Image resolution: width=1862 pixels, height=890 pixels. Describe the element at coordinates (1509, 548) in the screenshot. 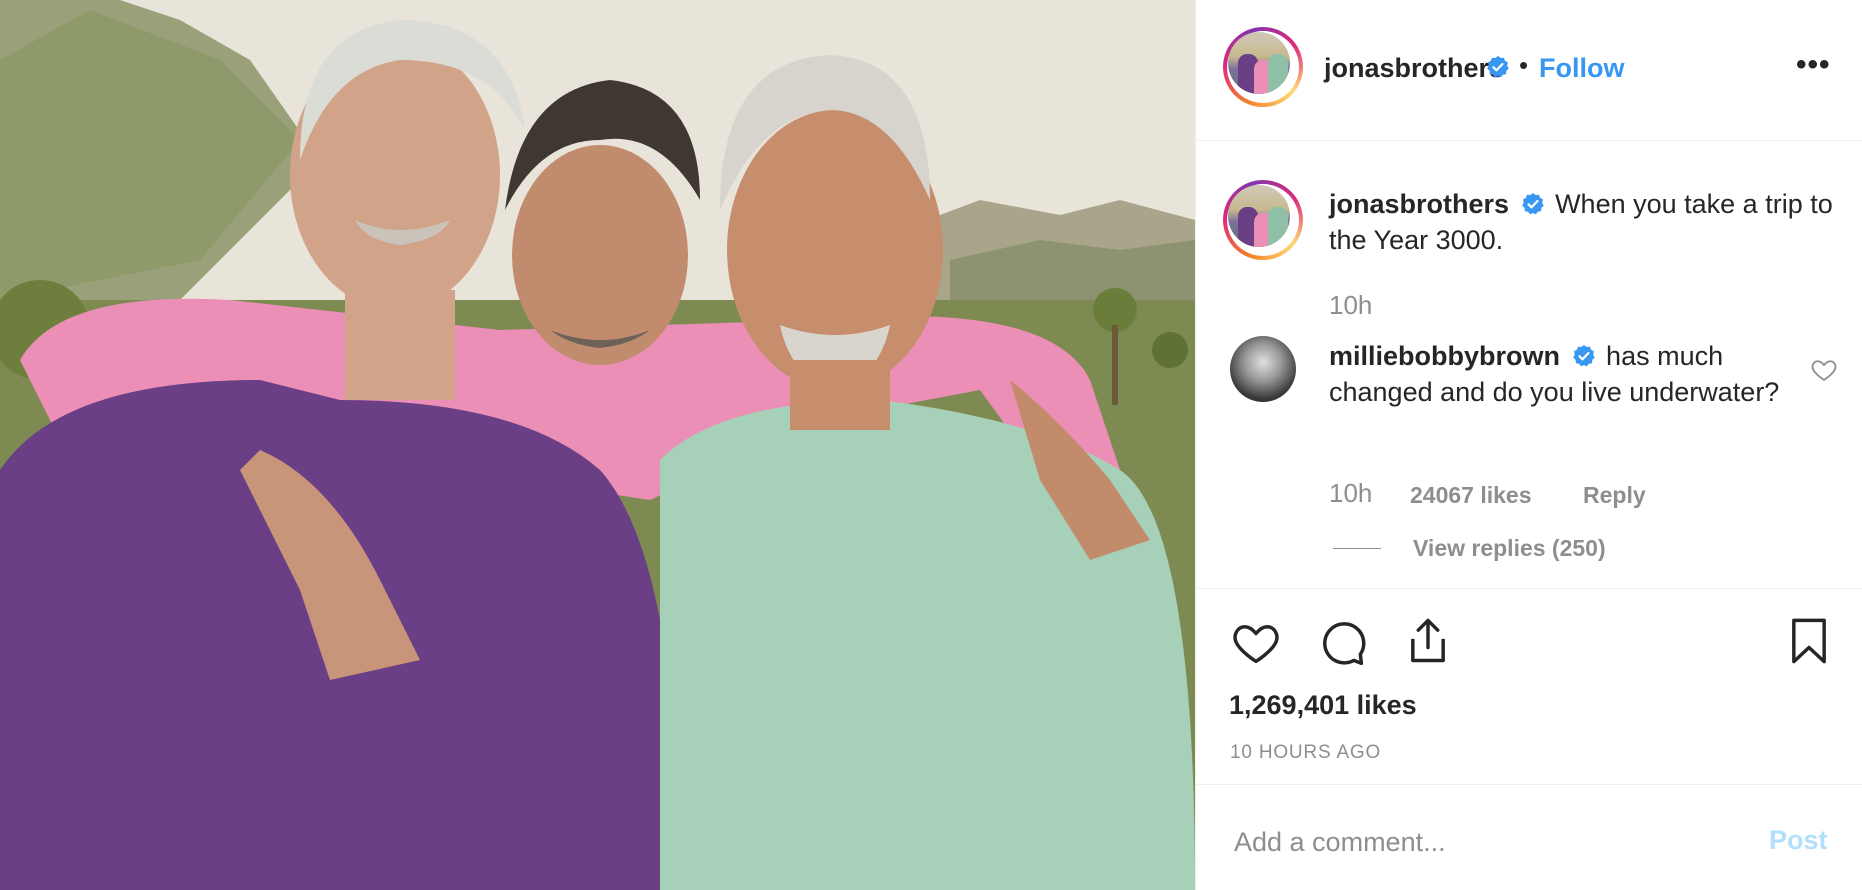

I see `view-replies-button: View replies (250)` at that location.